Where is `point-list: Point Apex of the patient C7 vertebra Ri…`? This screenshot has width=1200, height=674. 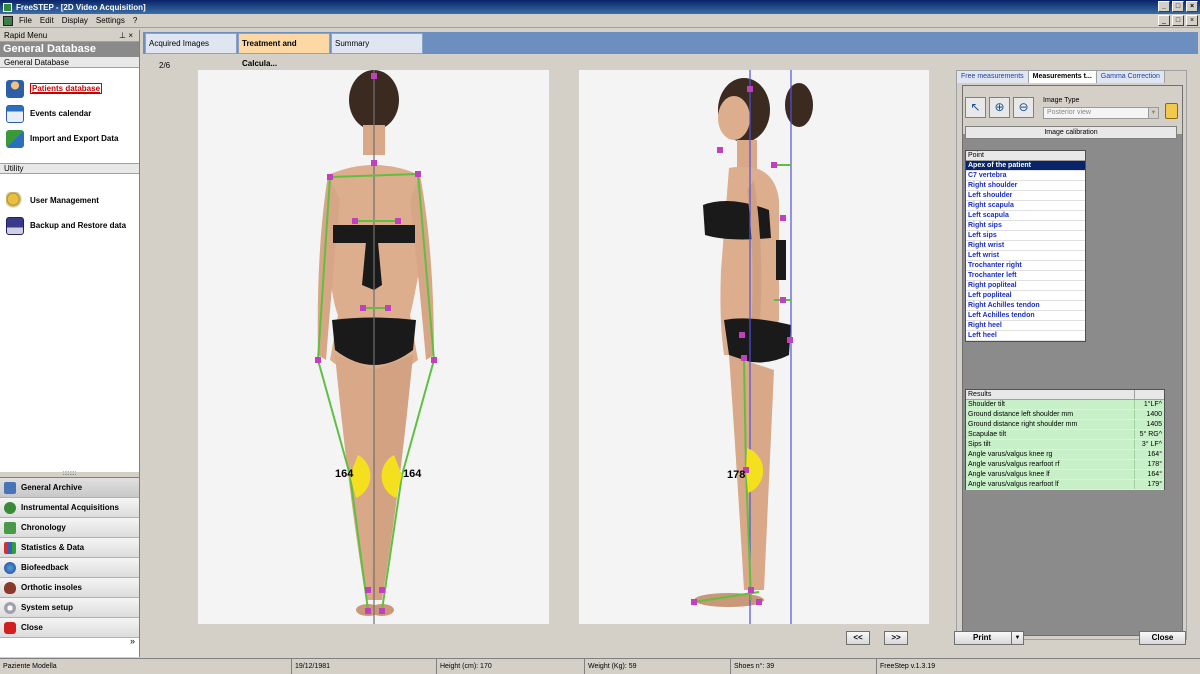
point-list: Point Apex of the patient C7 vertebra Ri… is located at coordinates (1025, 246).